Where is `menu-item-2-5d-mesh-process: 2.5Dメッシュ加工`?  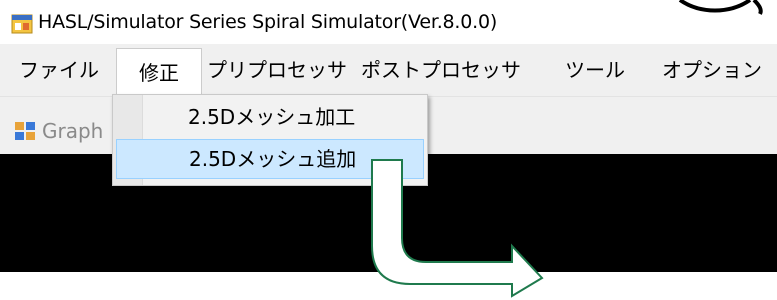 menu-item-2-5d-mesh-process: 2.5Dメッシュ加工 is located at coordinates (270, 117).